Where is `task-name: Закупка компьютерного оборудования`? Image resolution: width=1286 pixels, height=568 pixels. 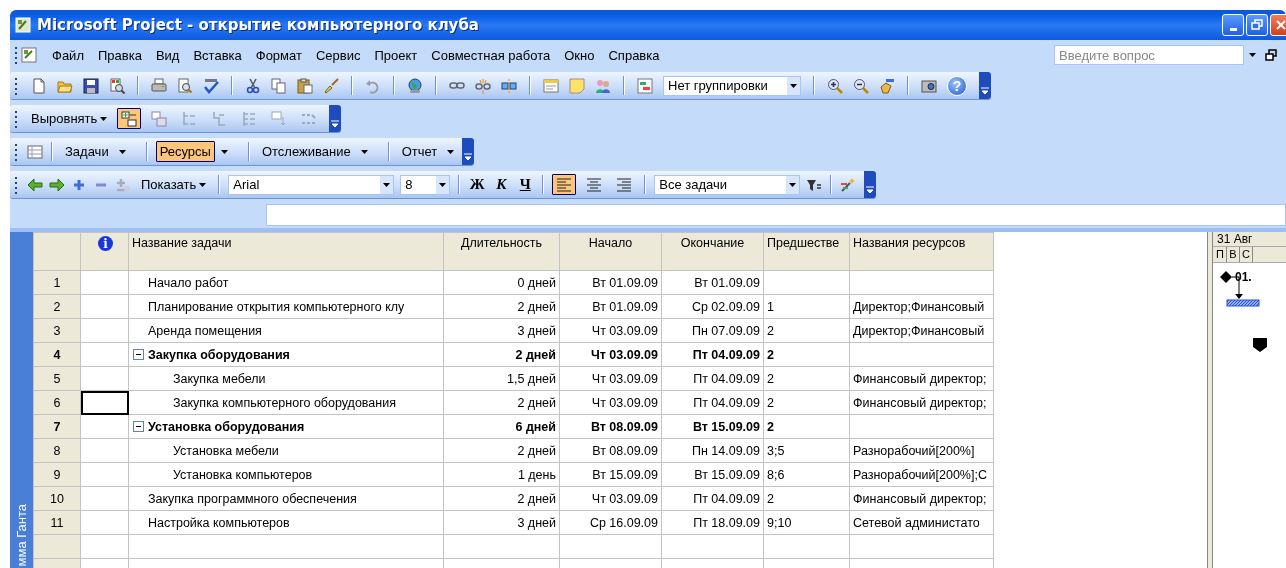 task-name: Закупка компьютерного оборудования is located at coordinates (284, 402).